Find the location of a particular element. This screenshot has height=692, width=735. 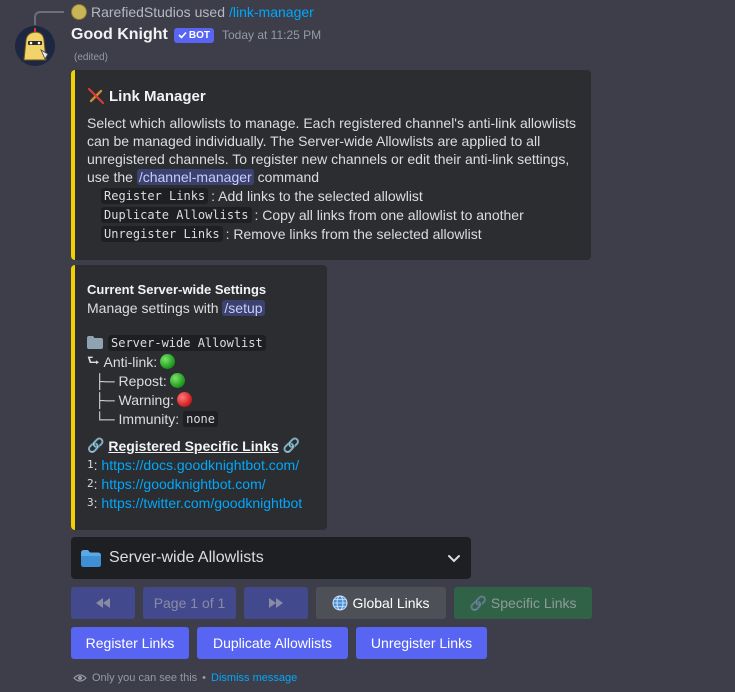

bot-badge-label: BOT is located at coordinates (199, 35).